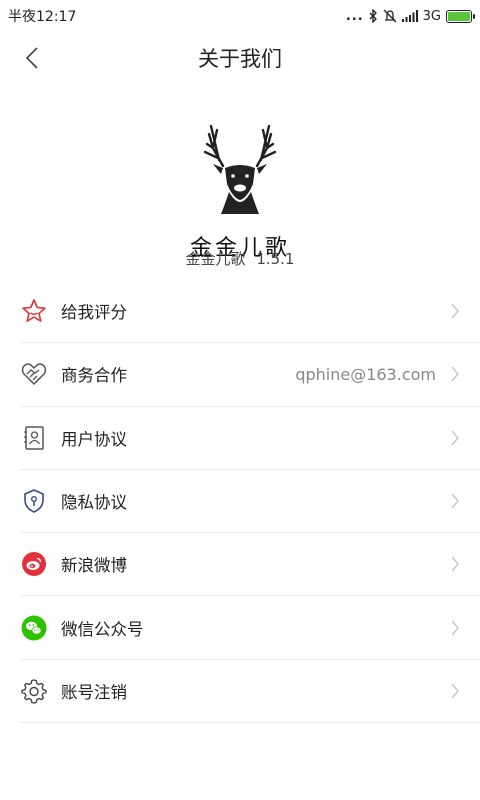 This screenshot has width=480, height=800. What do you see at coordinates (42, 17) in the screenshot?
I see `status-time: 半夜12:17` at bounding box center [42, 17].